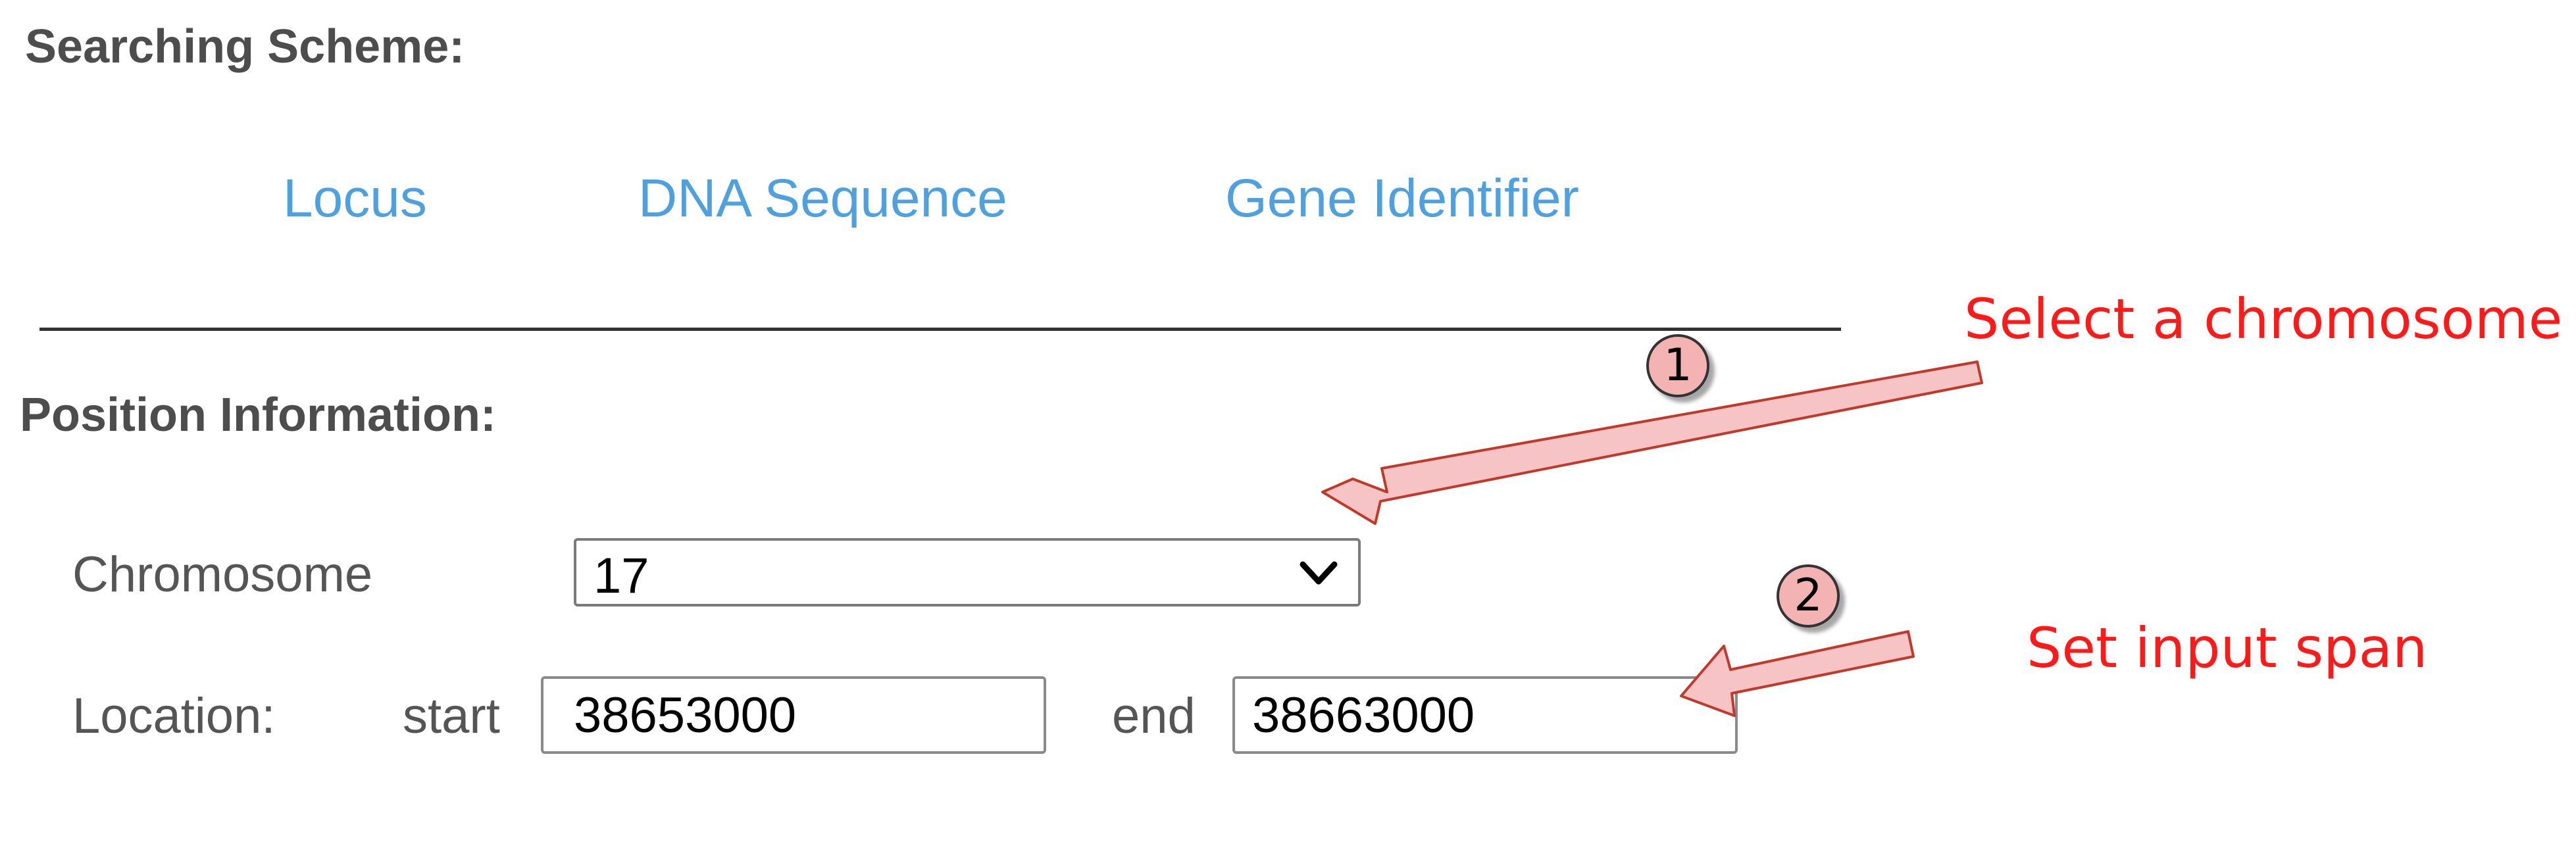  What do you see at coordinates (1154, 716) in the screenshot?
I see `end-label: end` at bounding box center [1154, 716].